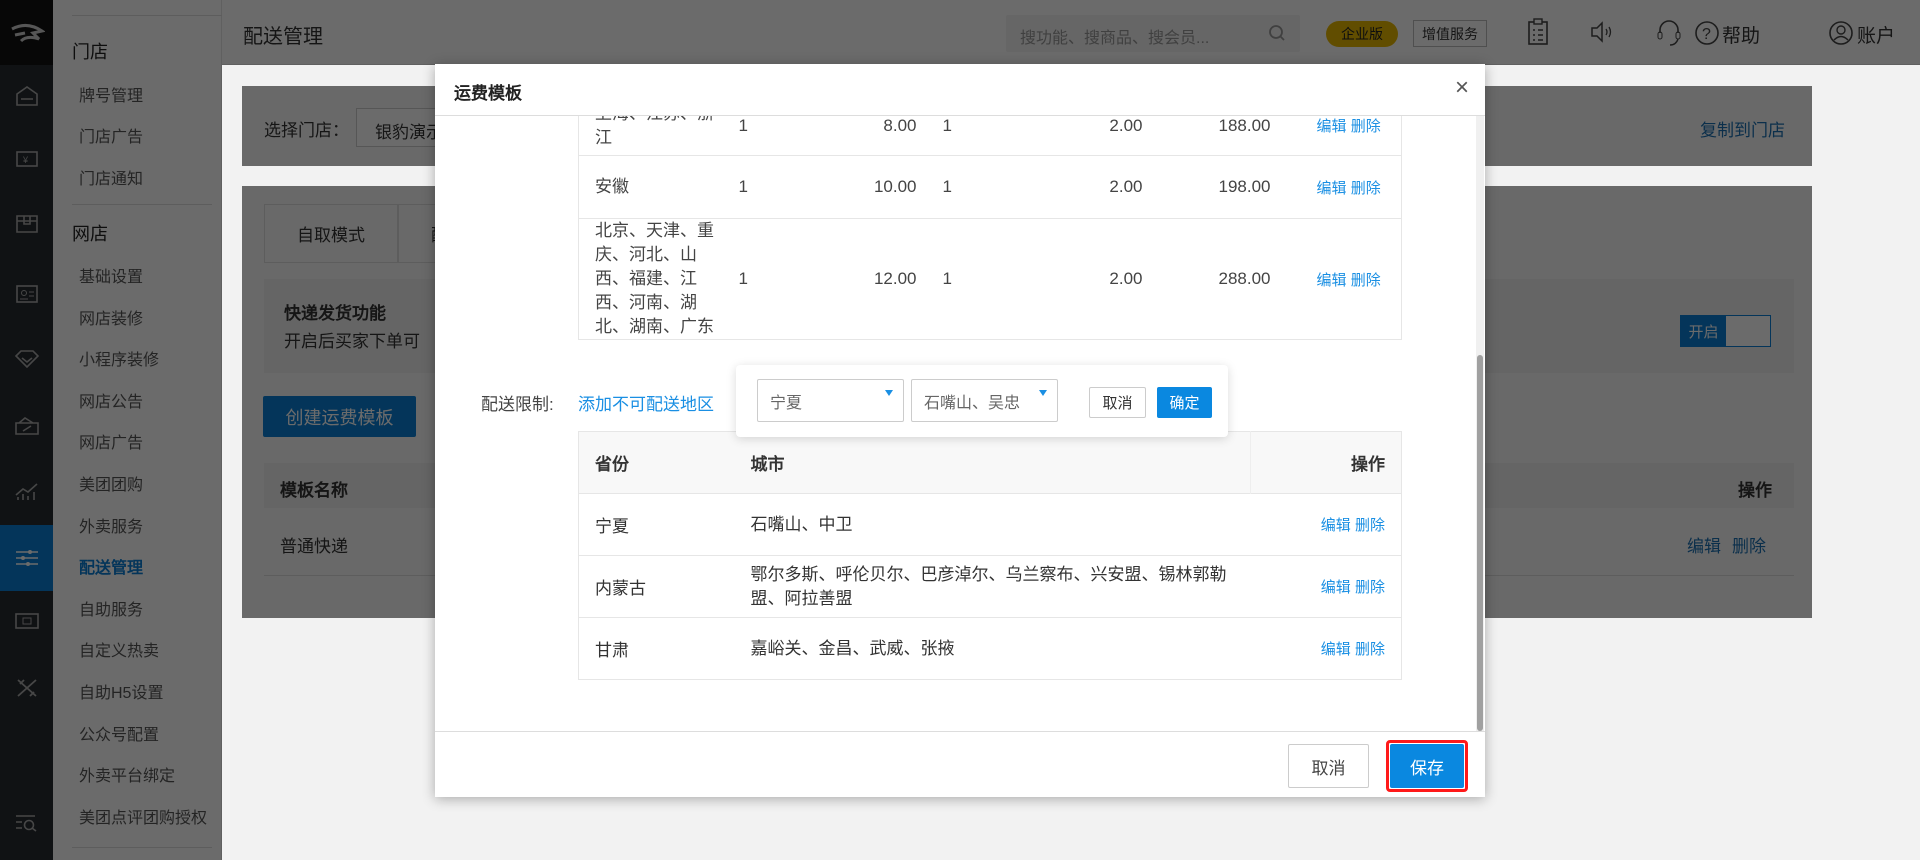 This screenshot has height=860, width=1920. I want to click on sidebar-item: 小程序装修, so click(119, 358).